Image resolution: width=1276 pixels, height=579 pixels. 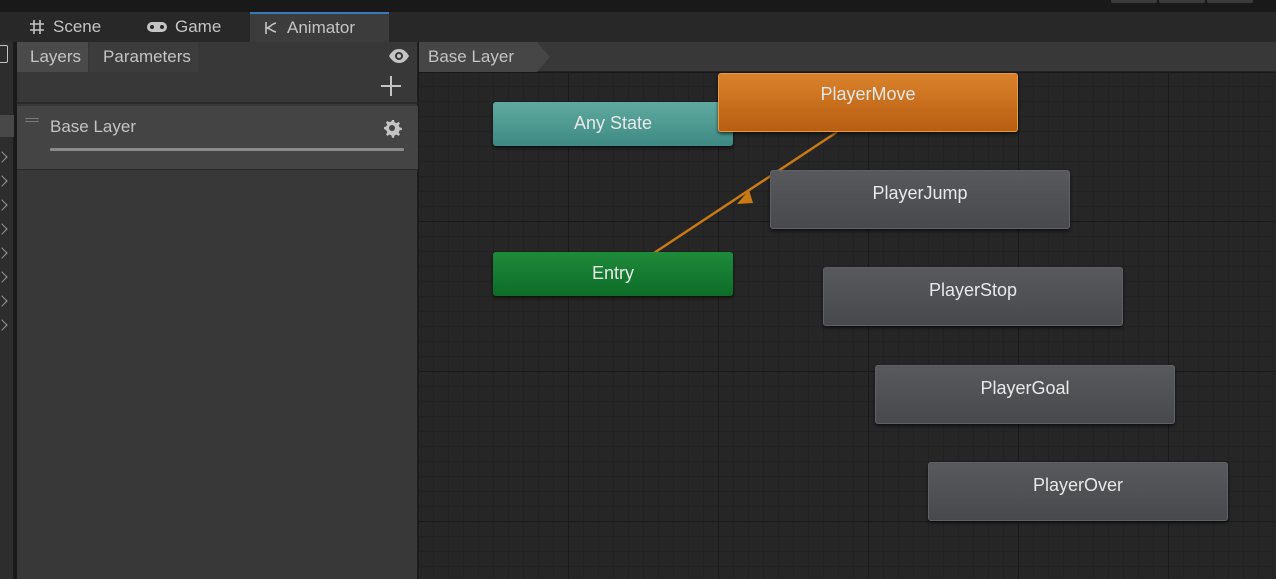 I want to click on window-tab-bar: Scene Game Animator, so click(x=638, y=27).